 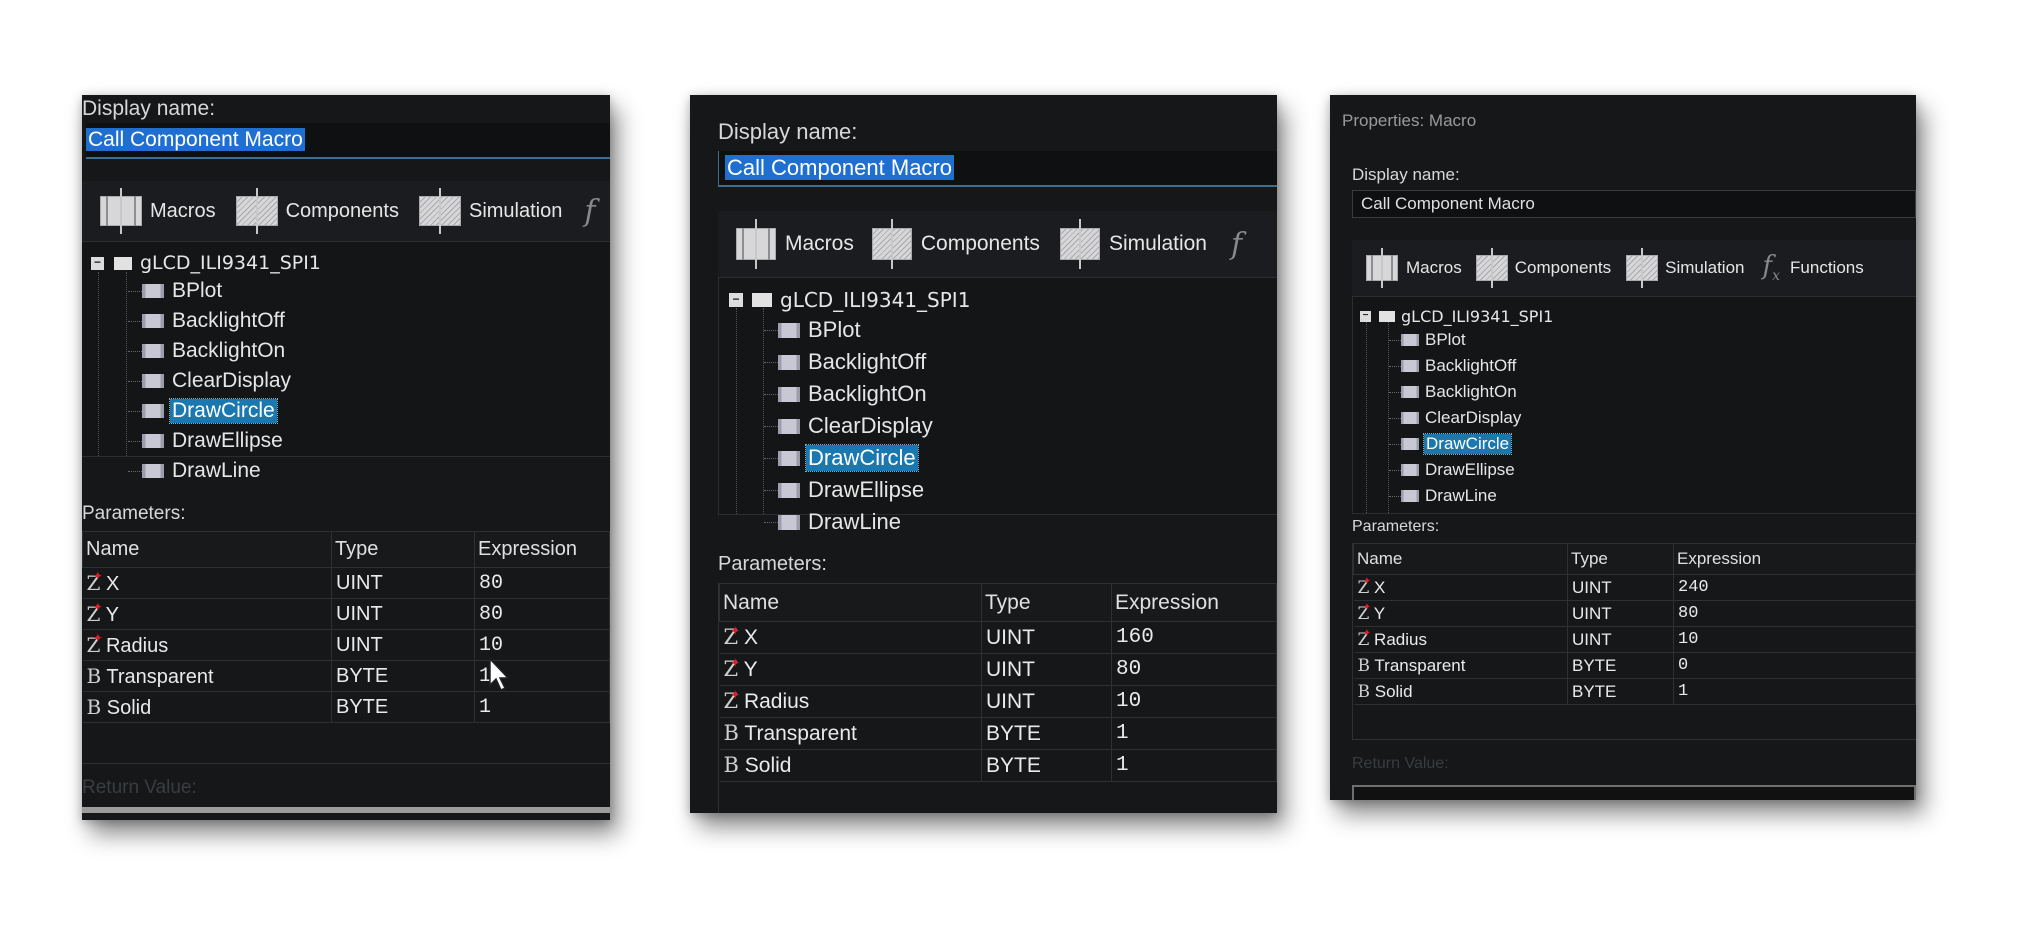 What do you see at coordinates (1194, 637) in the screenshot?
I see `parameter-expression: 160` at bounding box center [1194, 637].